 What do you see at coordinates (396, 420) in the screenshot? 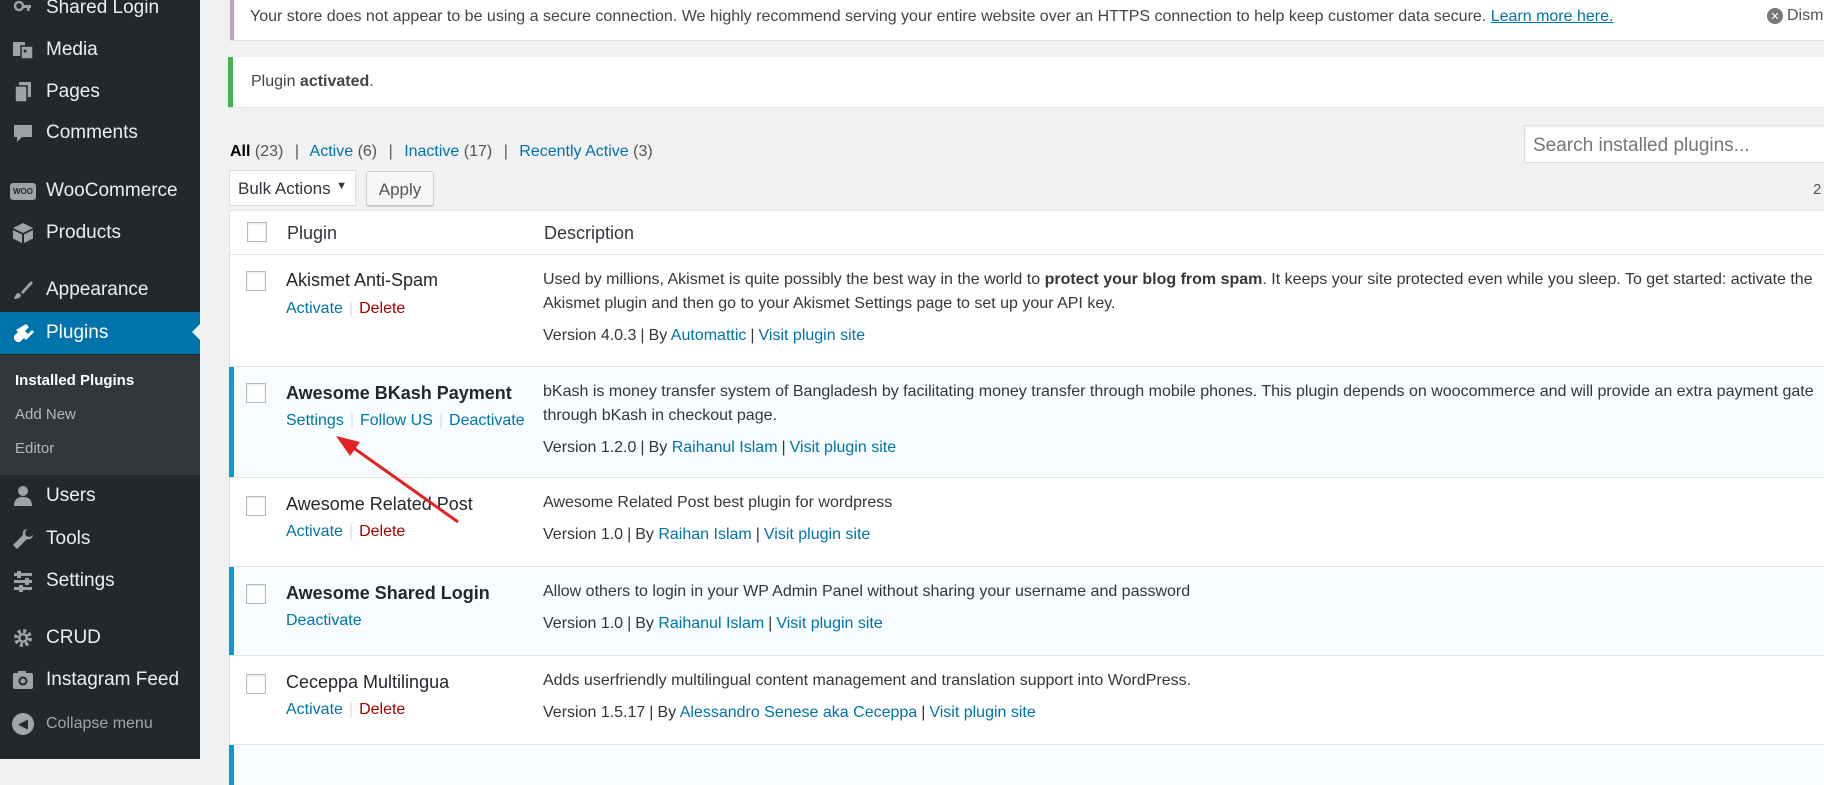
I see `follow-us-link: Follow US` at bounding box center [396, 420].